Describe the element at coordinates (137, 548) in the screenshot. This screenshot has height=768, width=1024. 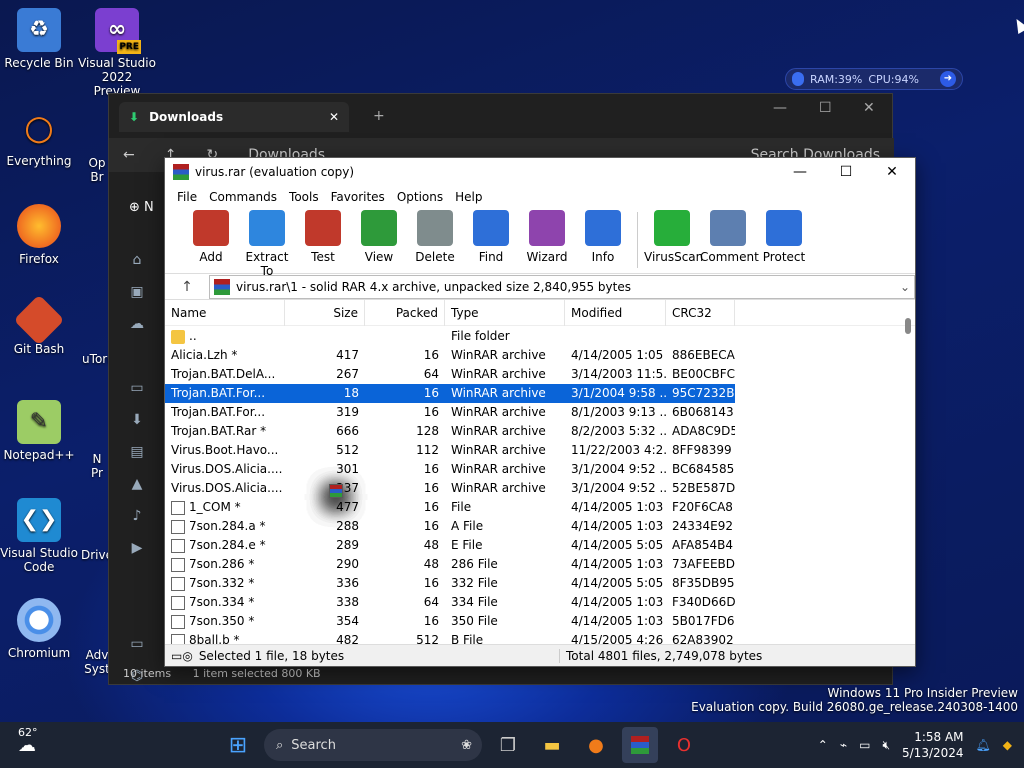
I see `videos-icon: ▶` at that location.